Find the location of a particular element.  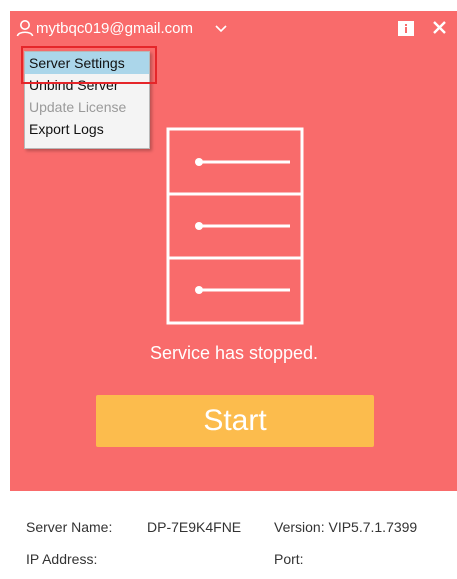

close-icon is located at coordinates (439, 27).